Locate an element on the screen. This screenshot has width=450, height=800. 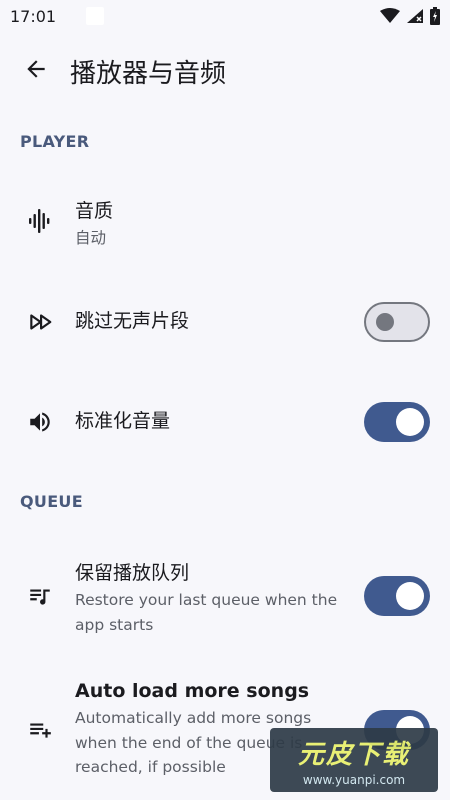
app-bar: 播放器与音频 is located at coordinates (225, 71).